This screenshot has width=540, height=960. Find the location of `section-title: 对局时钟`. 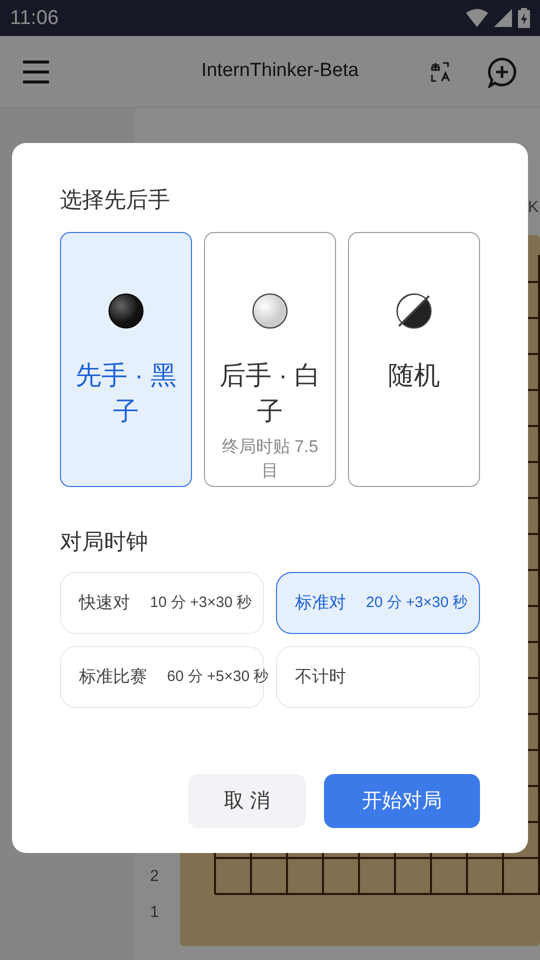

section-title: 对局时钟 is located at coordinates (104, 542).